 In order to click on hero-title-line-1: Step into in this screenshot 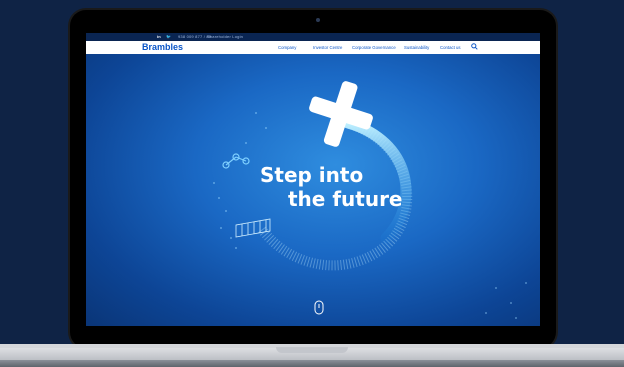, I will do `click(312, 175)`.